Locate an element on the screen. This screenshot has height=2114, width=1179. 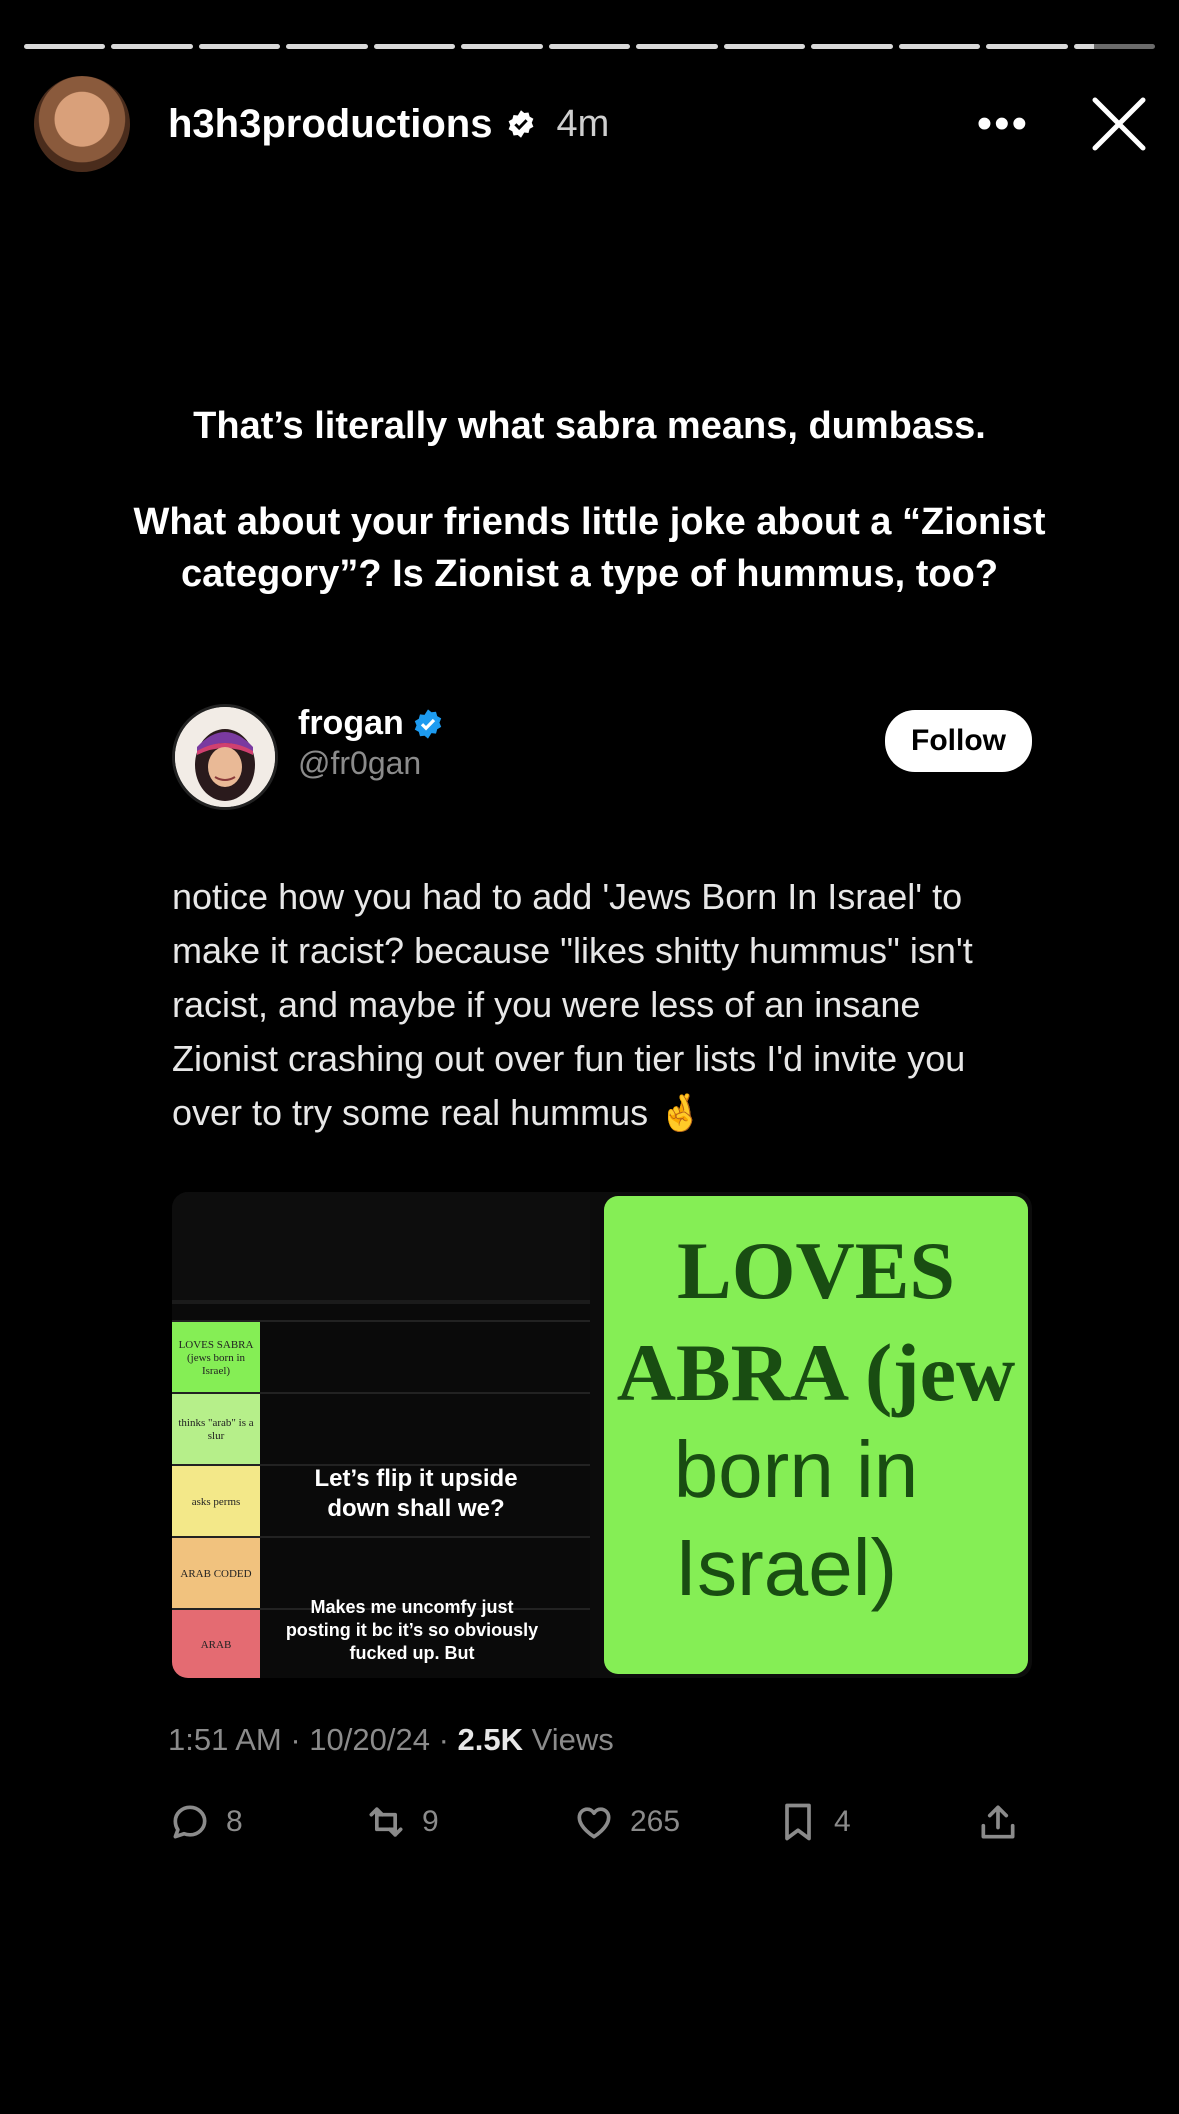
reply-icon is located at coordinates (190, 1822).